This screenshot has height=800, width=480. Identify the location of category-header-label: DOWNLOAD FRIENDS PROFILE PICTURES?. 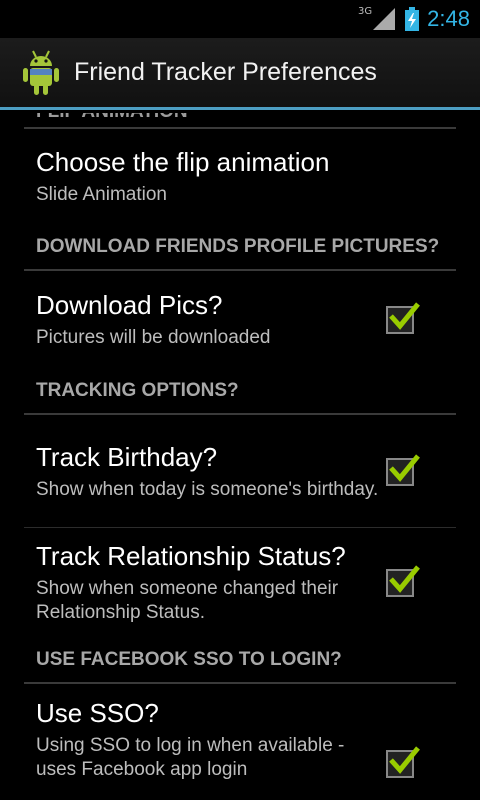
(238, 246).